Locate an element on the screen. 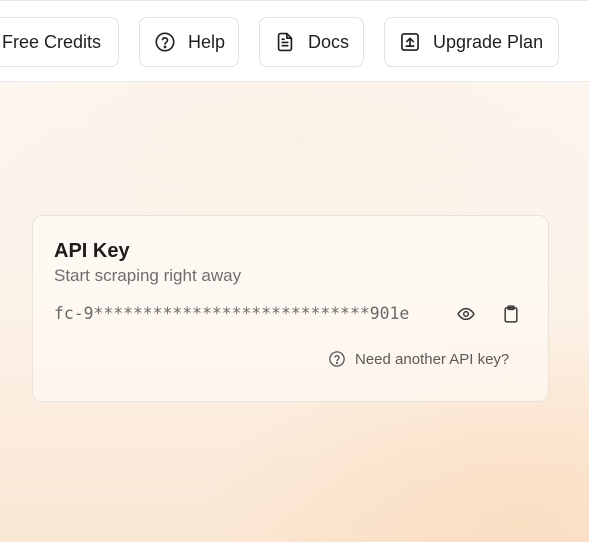  upgrade-plan-label: Upgrade Plan is located at coordinates (488, 41).